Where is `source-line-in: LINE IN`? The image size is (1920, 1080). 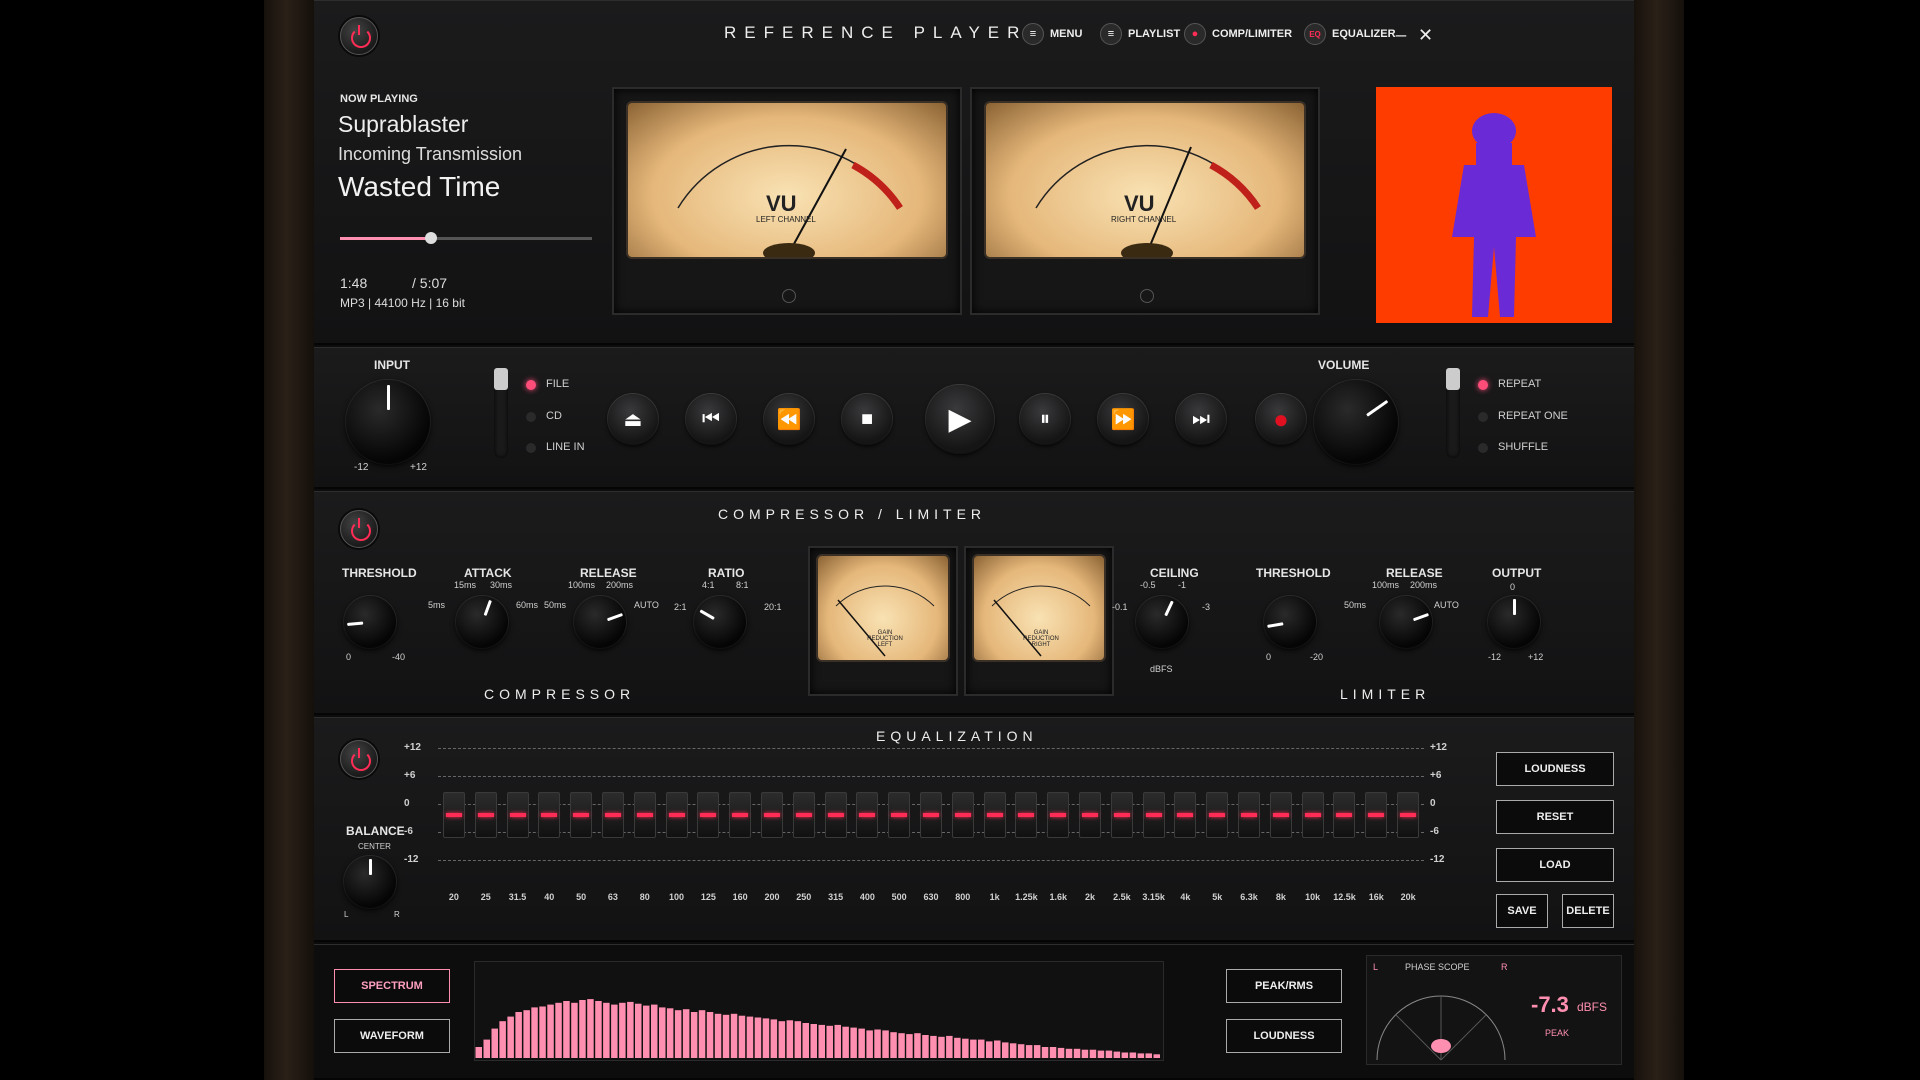
source-line-in: LINE IN is located at coordinates (565, 447).